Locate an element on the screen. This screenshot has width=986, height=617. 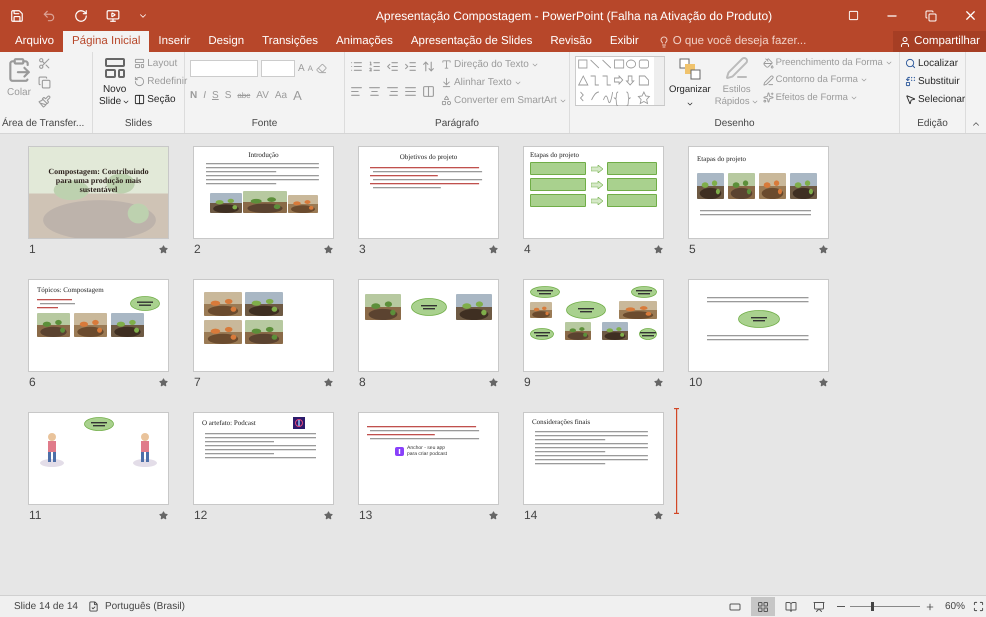
pointer-icon is located at coordinates (910, 99).